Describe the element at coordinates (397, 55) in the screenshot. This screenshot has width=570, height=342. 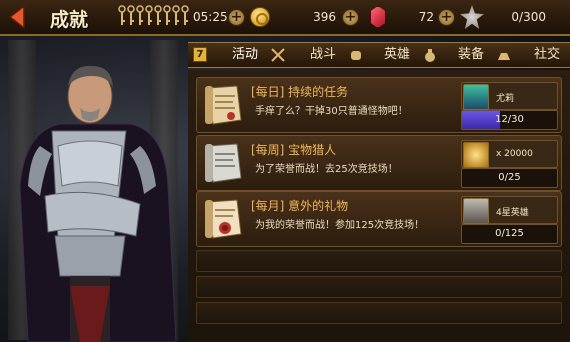
I see `tab-hero: 英雄` at that location.